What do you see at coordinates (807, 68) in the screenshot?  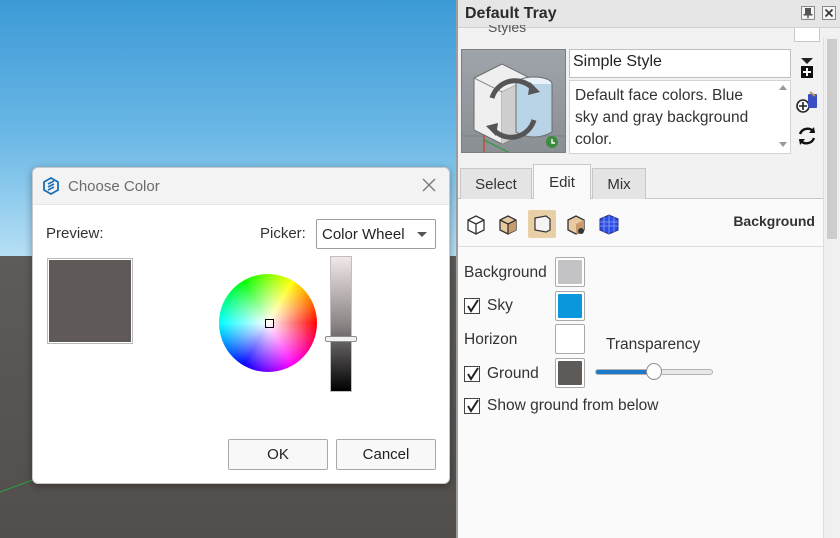 I see `create-style-icon` at bounding box center [807, 68].